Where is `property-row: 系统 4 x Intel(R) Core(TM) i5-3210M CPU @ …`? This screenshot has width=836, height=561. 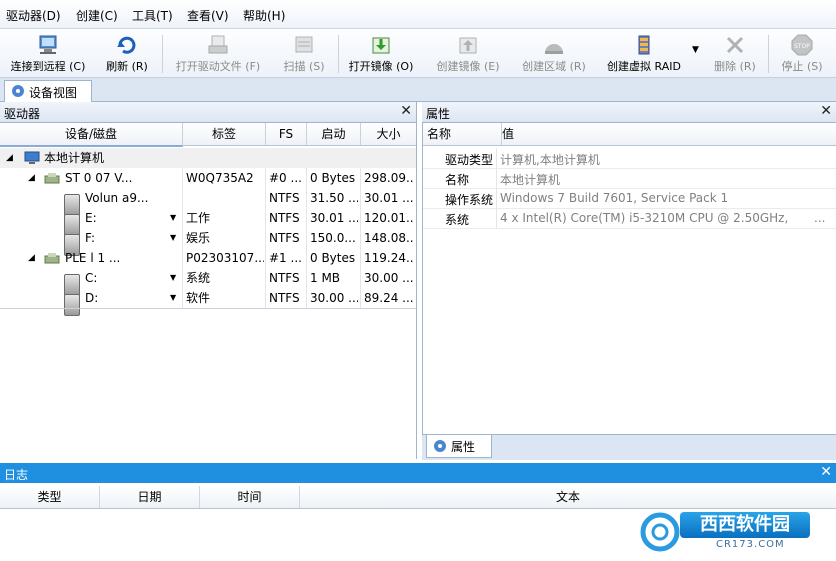 property-row: 系统 4 x Intel(R) Core(TM) i5-3210M CPU @ … is located at coordinates (629, 218).